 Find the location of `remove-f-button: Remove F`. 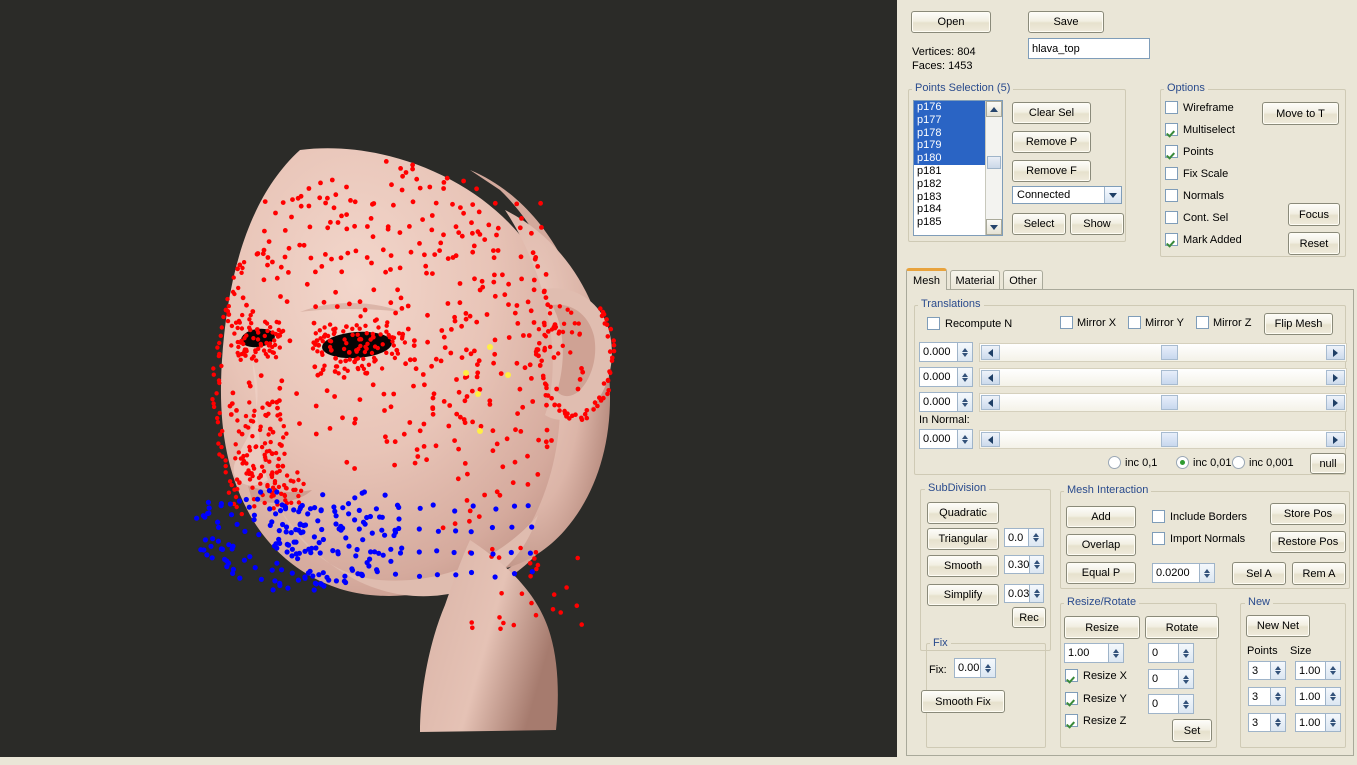

remove-f-button: Remove F is located at coordinates (1051, 171).